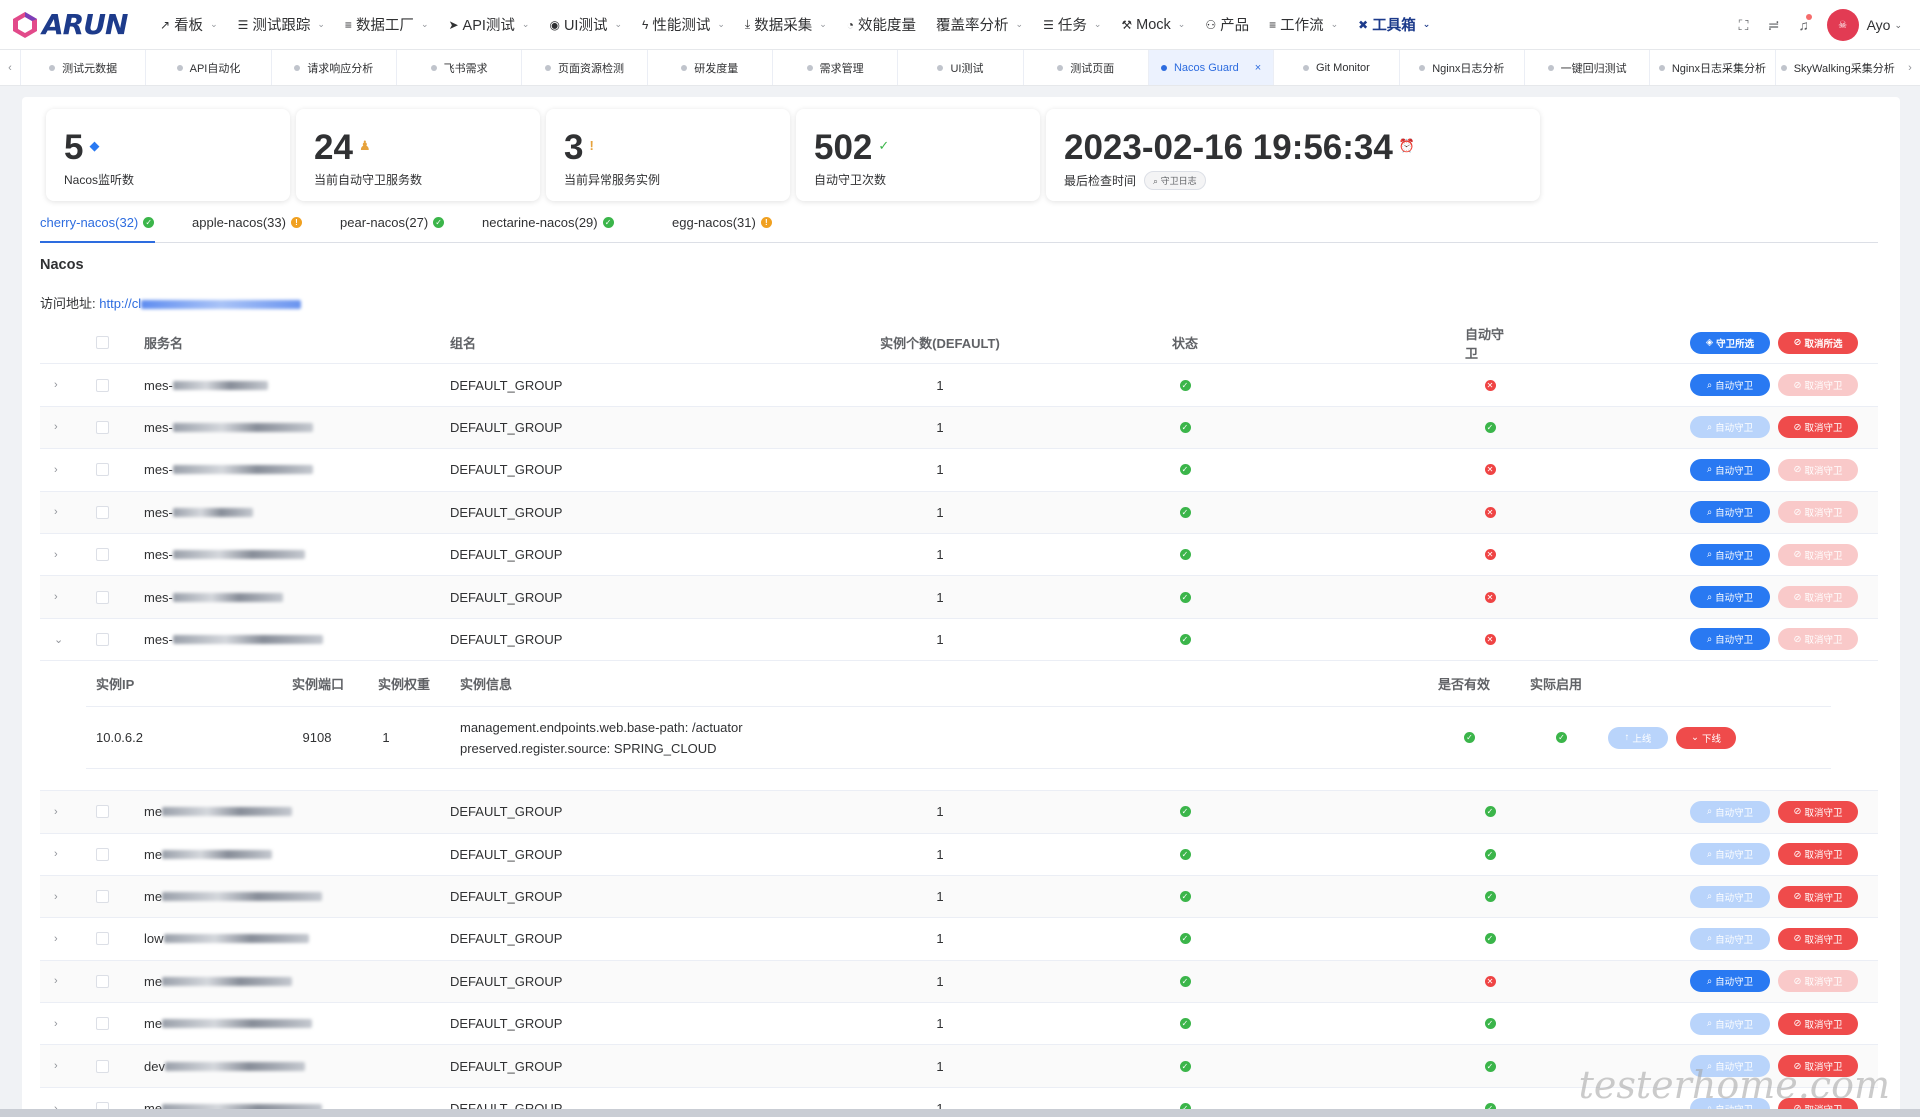 This screenshot has height=1117, width=1920. Describe the element at coordinates (82, 67) in the screenshot. I see `page-tab-0: 测试元数据` at that location.